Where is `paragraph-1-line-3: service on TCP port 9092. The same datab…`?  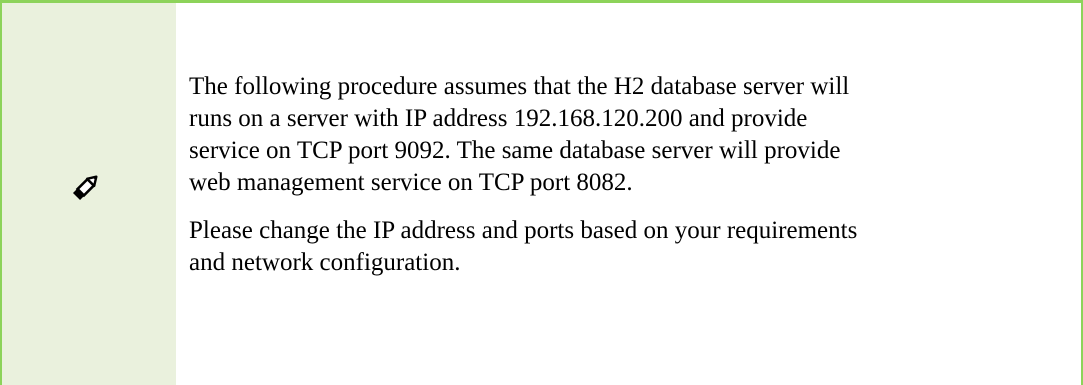
paragraph-1-line-3: service on TCP port 9092. The same datab… is located at coordinates (515, 150).